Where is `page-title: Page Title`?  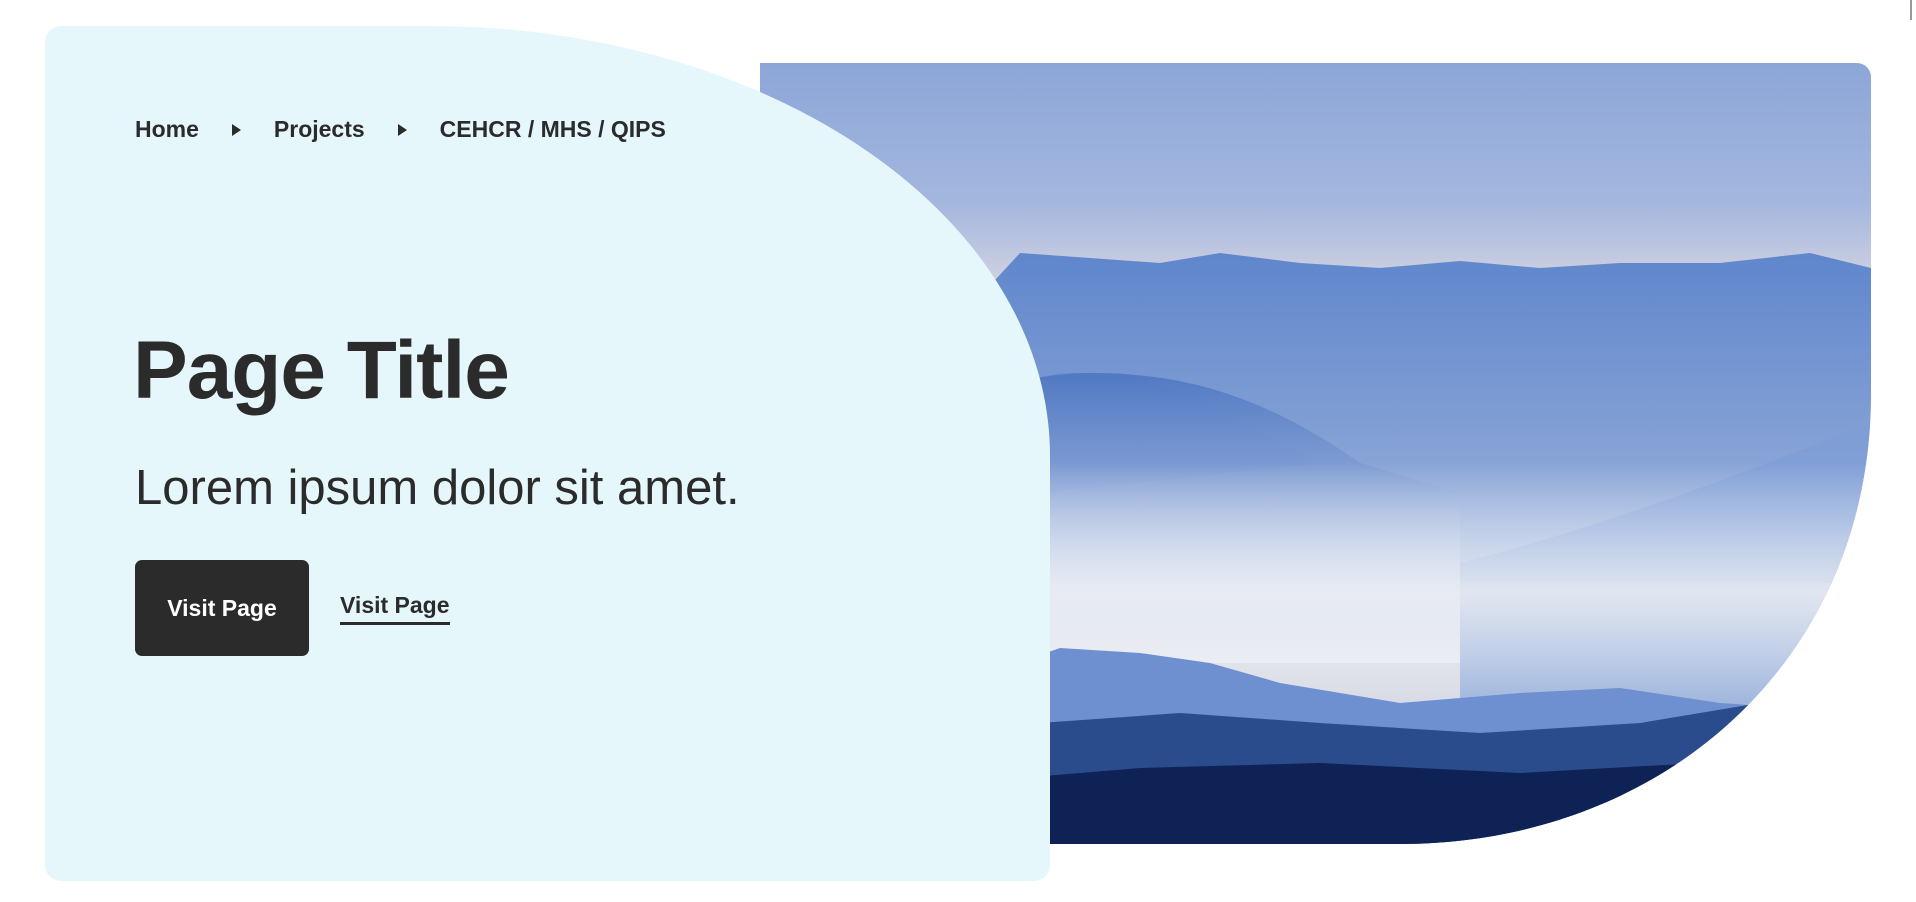
page-title: Page Title is located at coordinates (321, 370).